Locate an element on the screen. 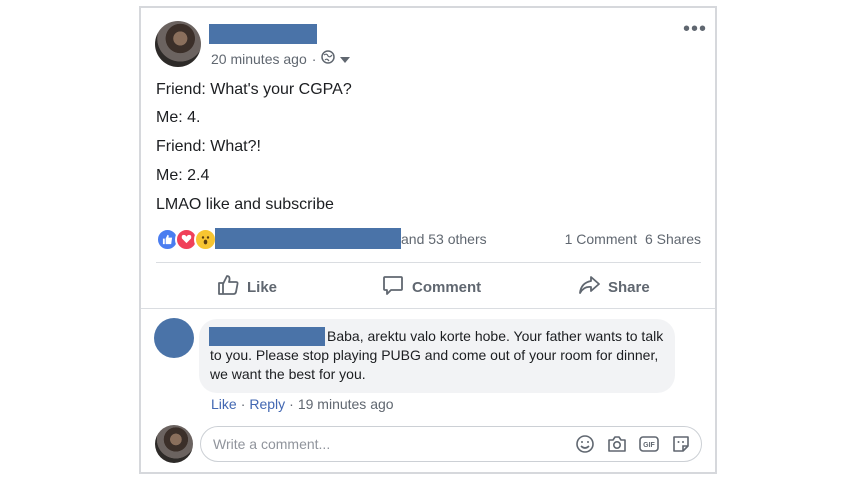 The image size is (857, 482). engagement-counts: 1 Comment 6 Shares is located at coordinates (633, 239).